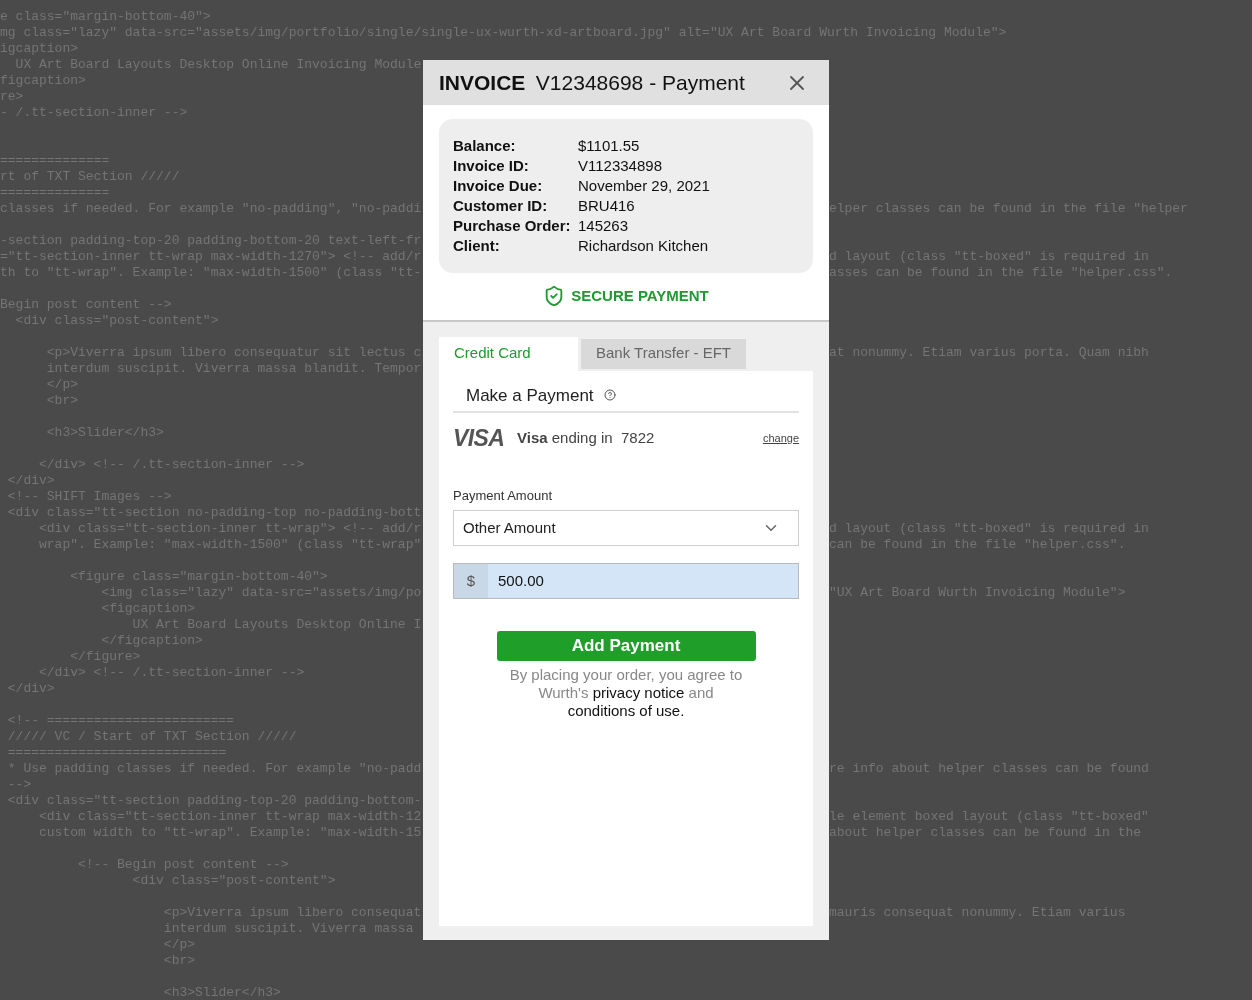 This screenshot has width=1252, height=1000. What do you see at coordinates (592, 82) in the screenshot?
I see `dialog-title: INVOICE V12348698 - Payment` at bounding box center [592, 82].